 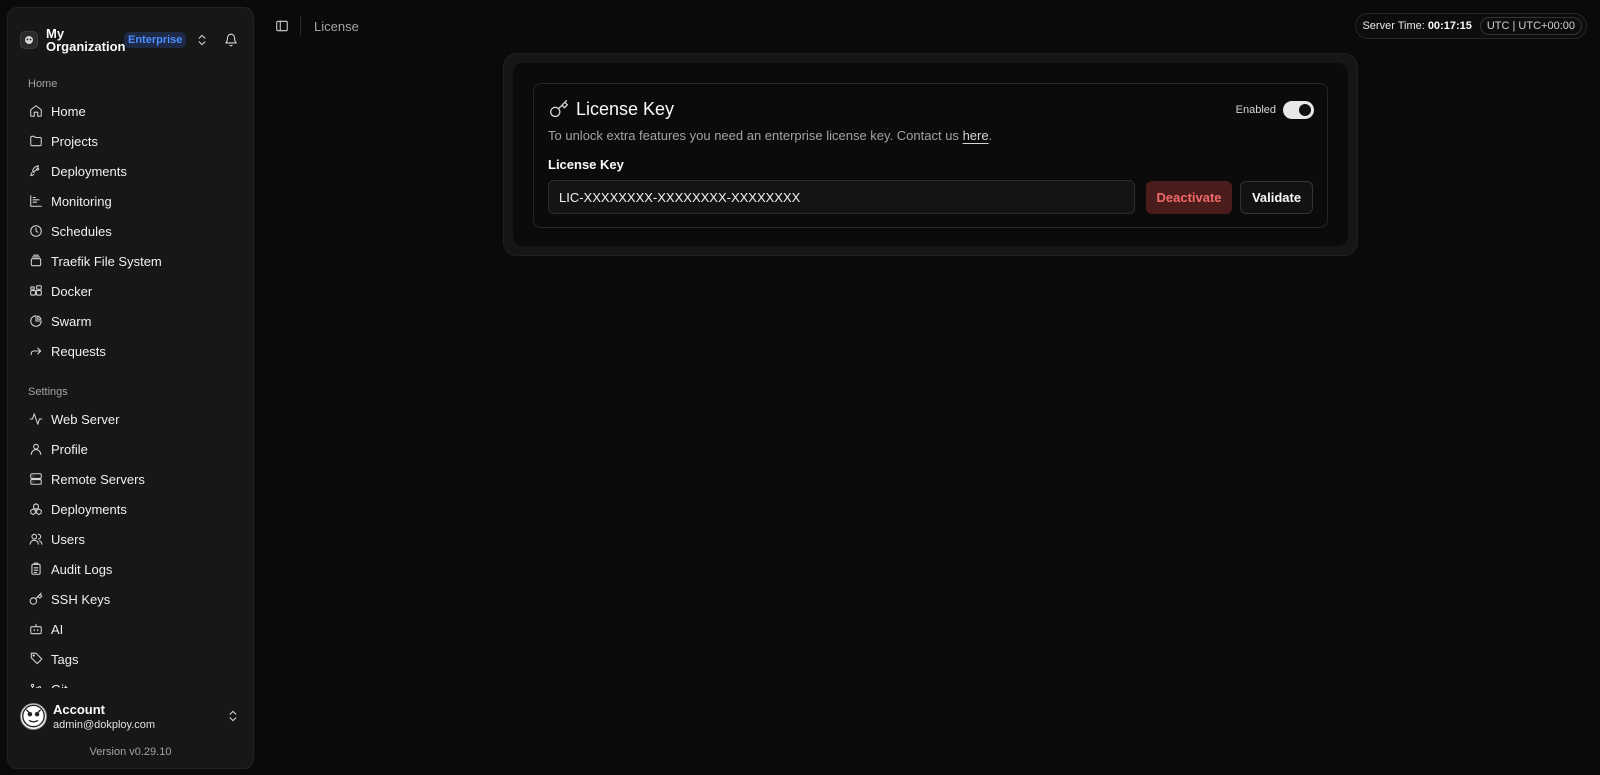 I want to click on sidebar-item-label: Projects, so click(x=74, y=141).